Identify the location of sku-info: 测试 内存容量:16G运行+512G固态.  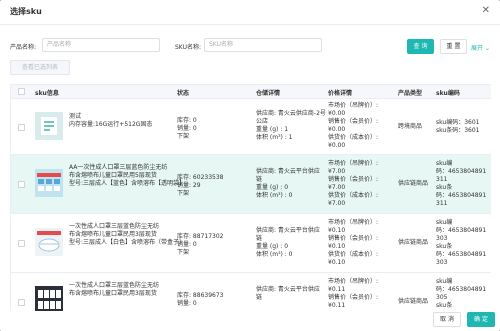
(110, 121).